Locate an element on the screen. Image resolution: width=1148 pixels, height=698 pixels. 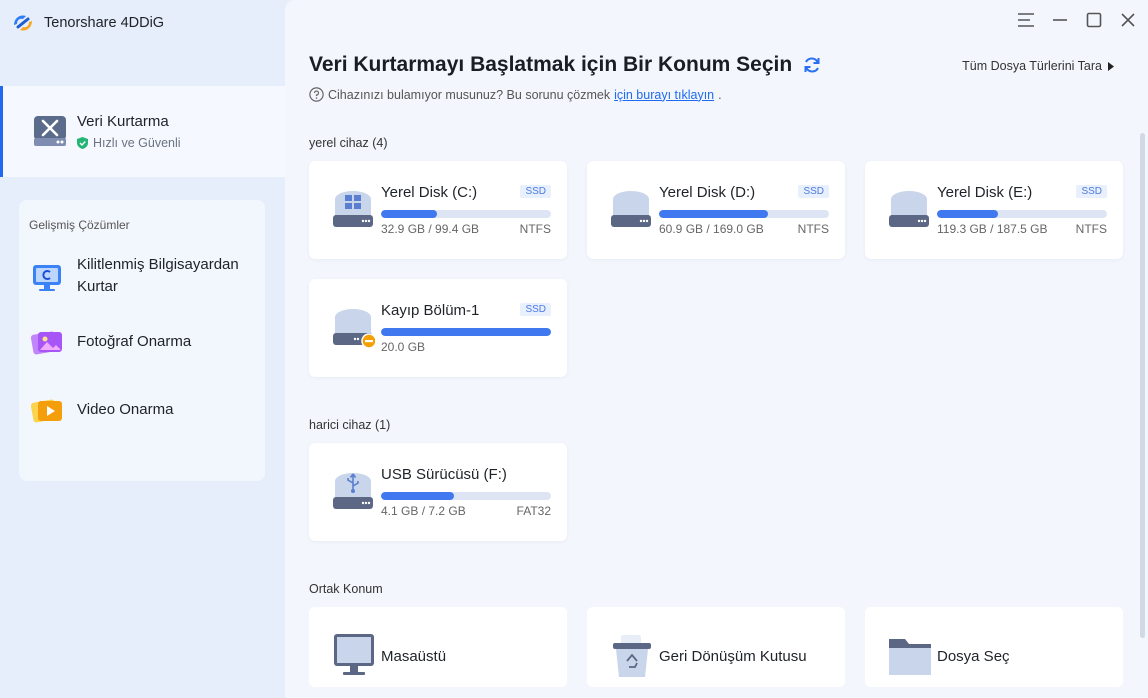
brand: Tenorshare 4DDiG is located at coordinates (87, 23).